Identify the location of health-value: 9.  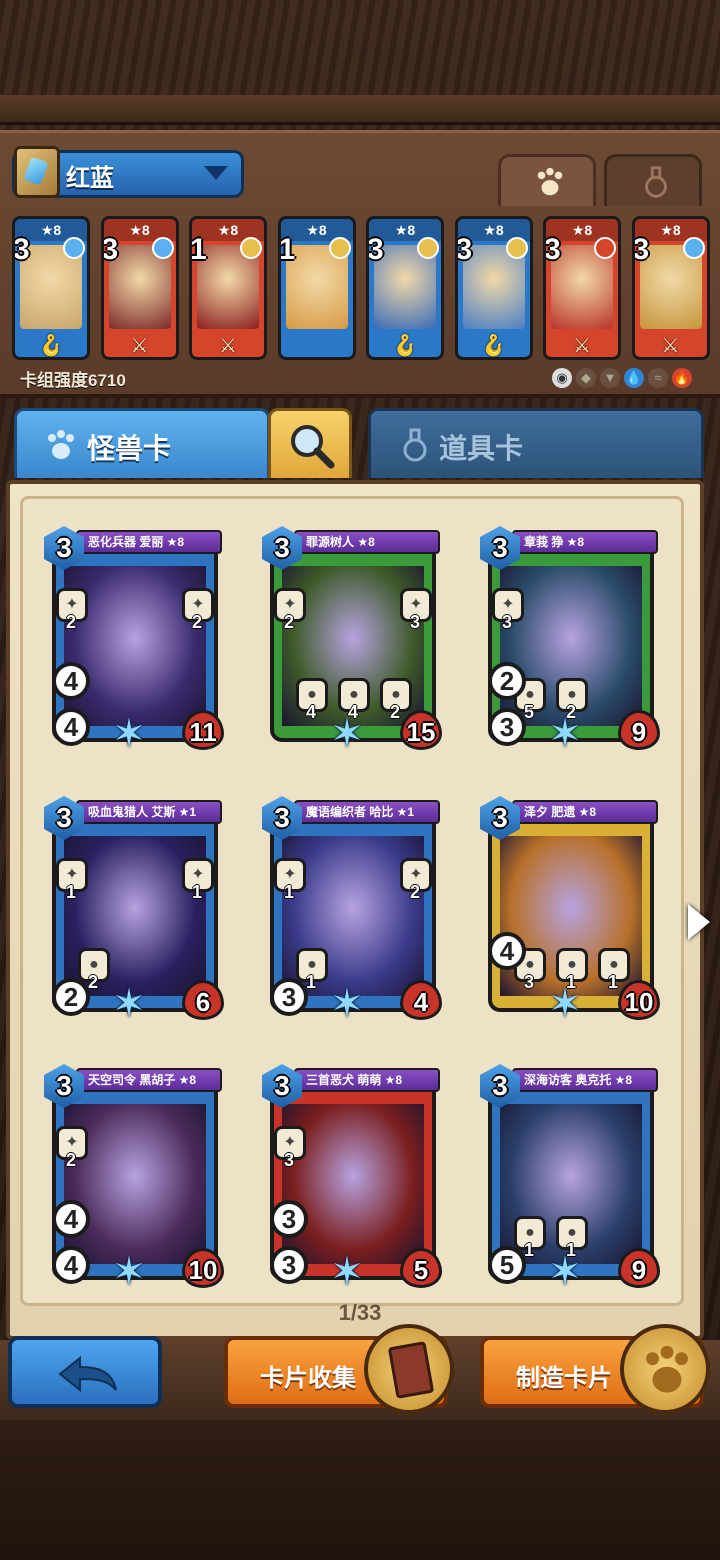
(639, 1270).